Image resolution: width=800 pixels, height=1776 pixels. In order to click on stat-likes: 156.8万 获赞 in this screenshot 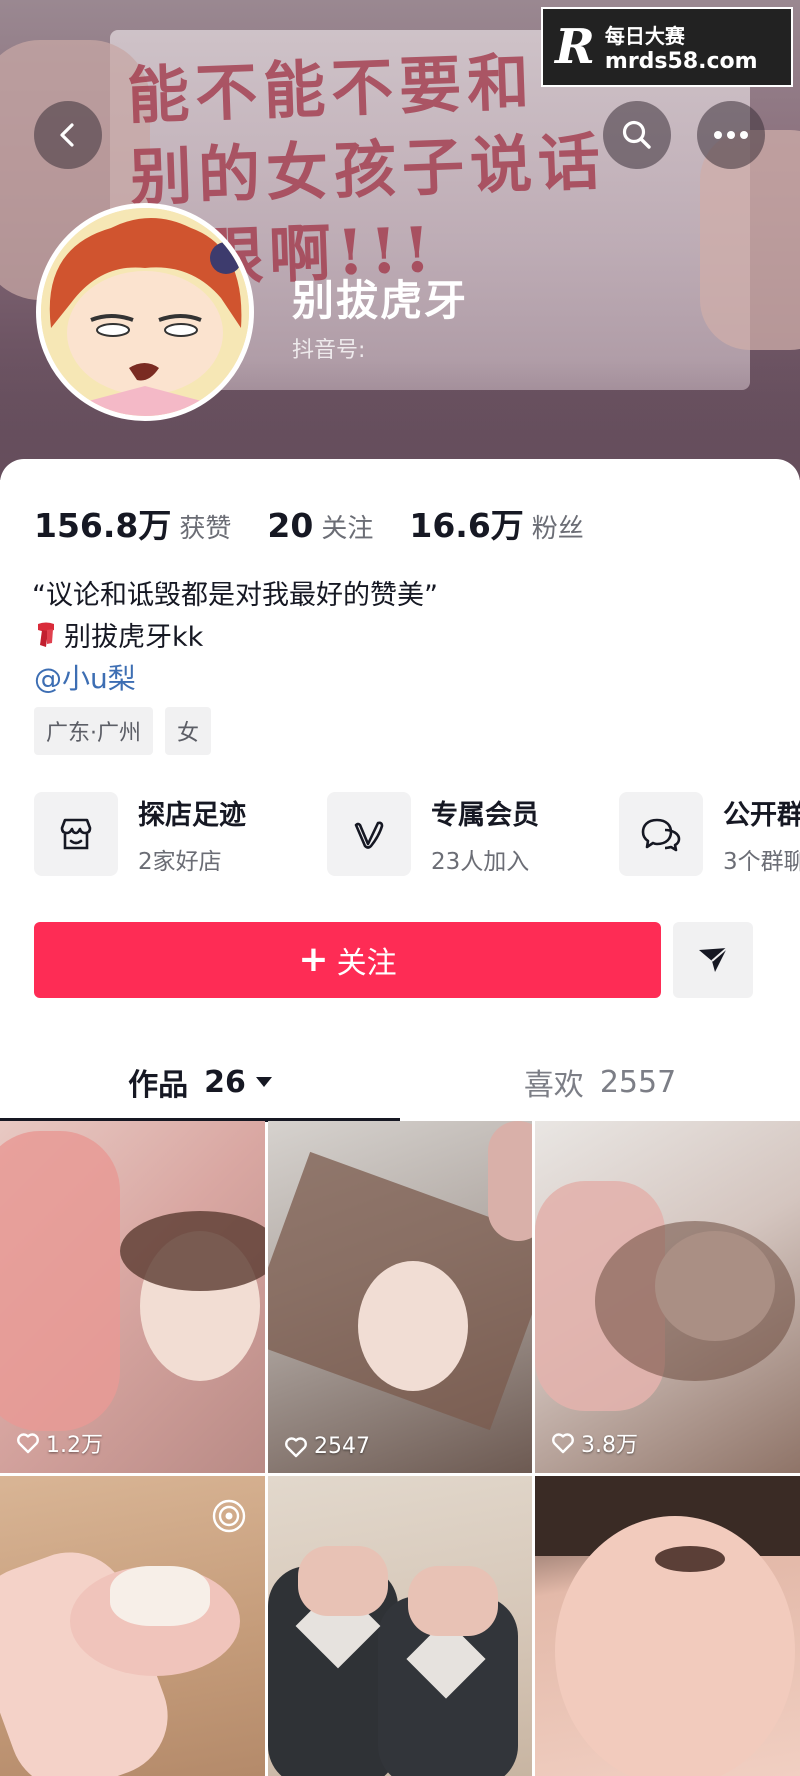, I will do `click(132, 523)`.